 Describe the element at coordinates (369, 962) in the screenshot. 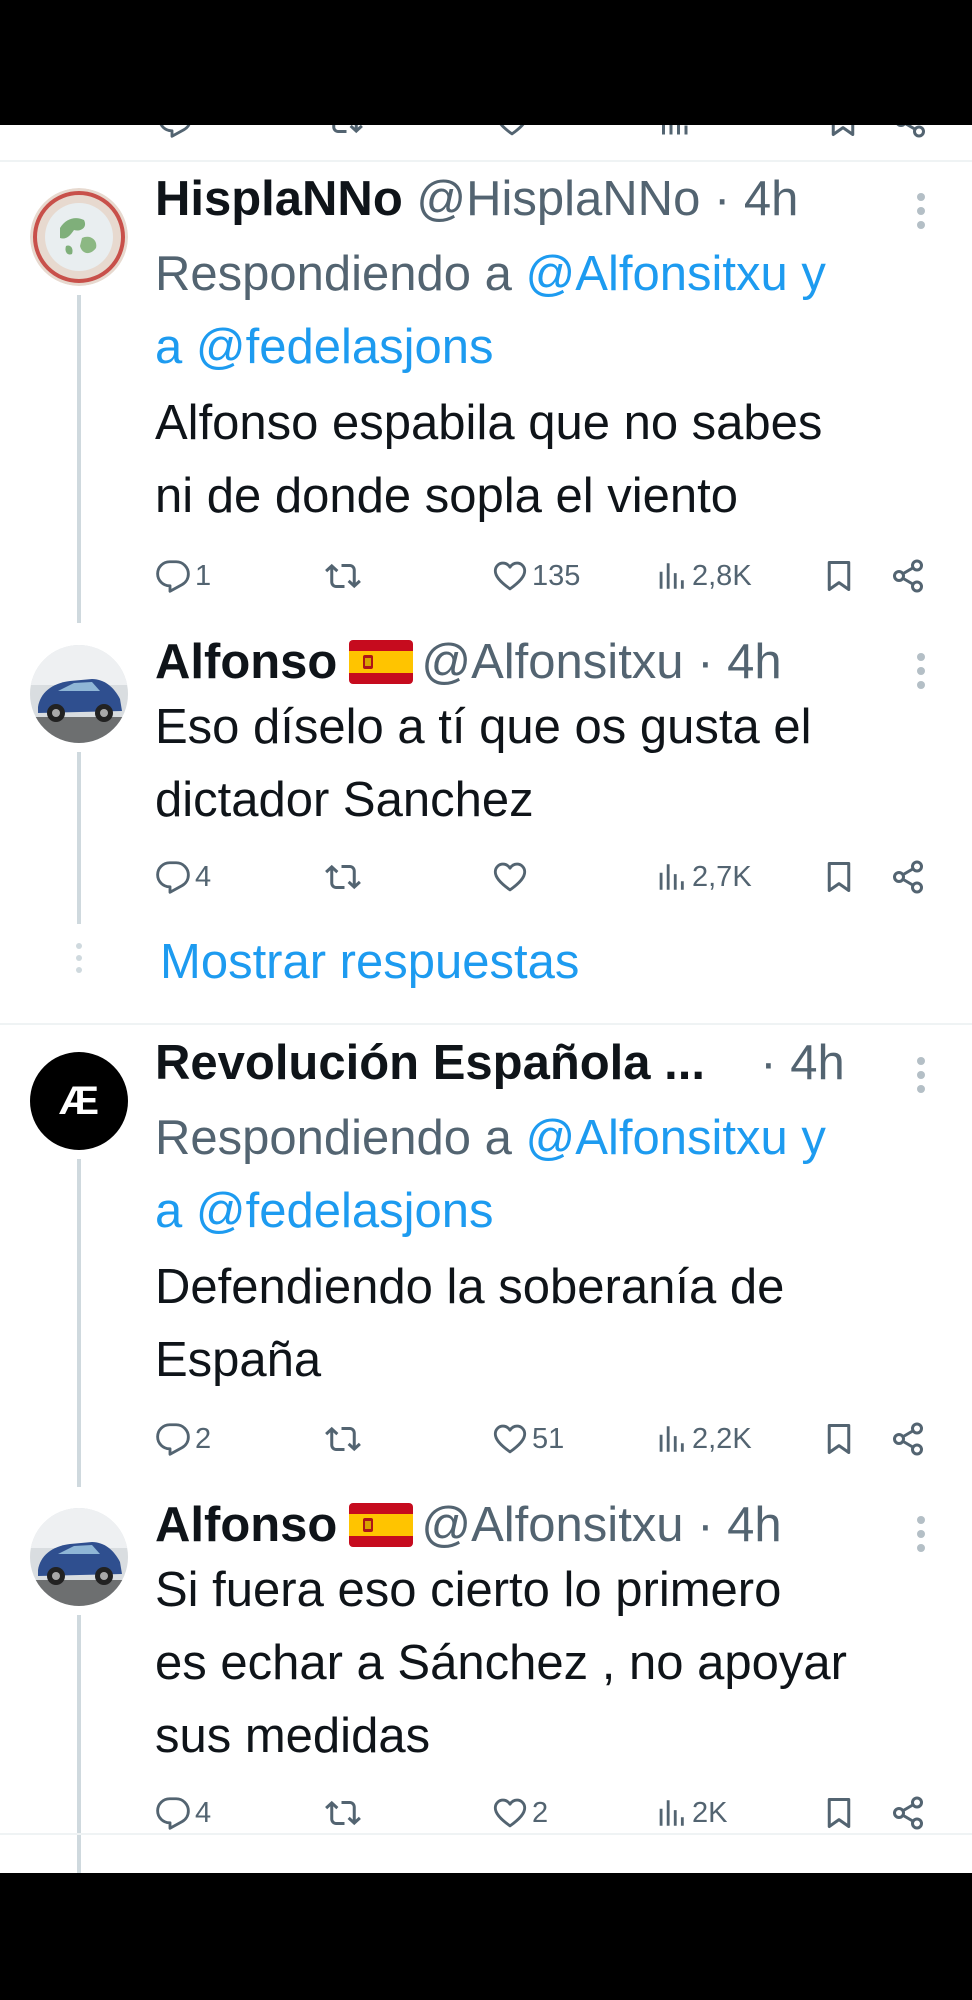

I see `show-replies-link: Mostrar respuestas` at that location.